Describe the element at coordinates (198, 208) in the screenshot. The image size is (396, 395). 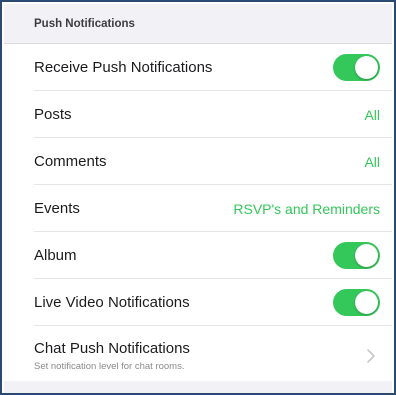
I see `events-row: Events RSVP's and Reminders` at that location.